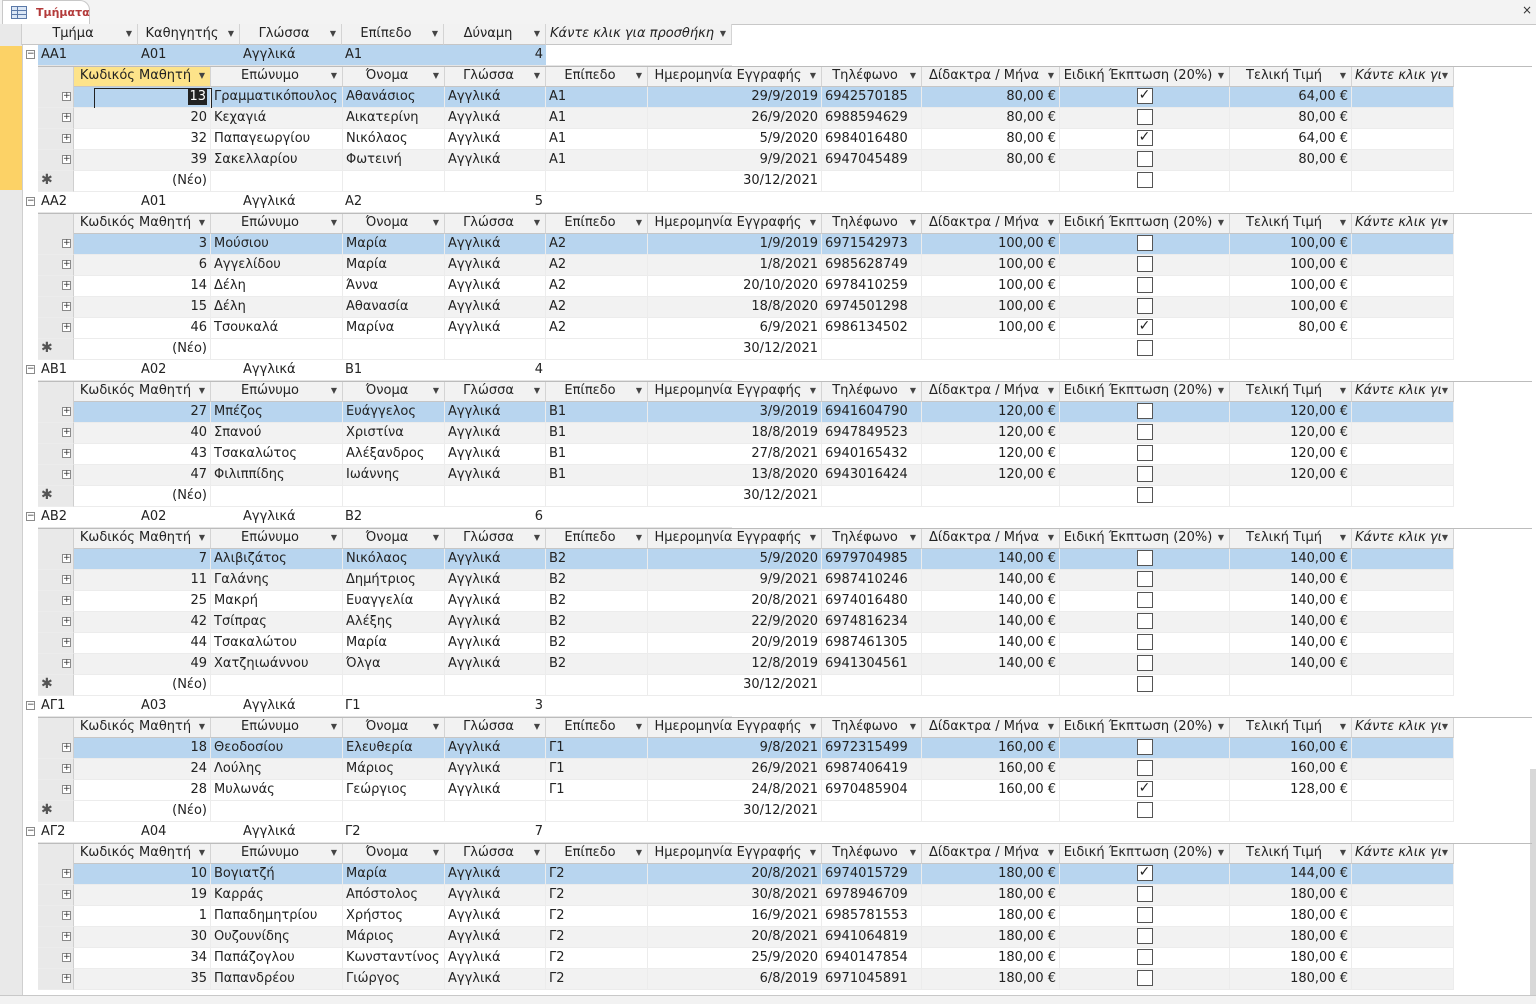 The height and width of the screenshot is (1004, 1536). Describe the element at coordinates (735, 433) in the screenshot. I see `student-cell-date: 18/8/2019` at that location.